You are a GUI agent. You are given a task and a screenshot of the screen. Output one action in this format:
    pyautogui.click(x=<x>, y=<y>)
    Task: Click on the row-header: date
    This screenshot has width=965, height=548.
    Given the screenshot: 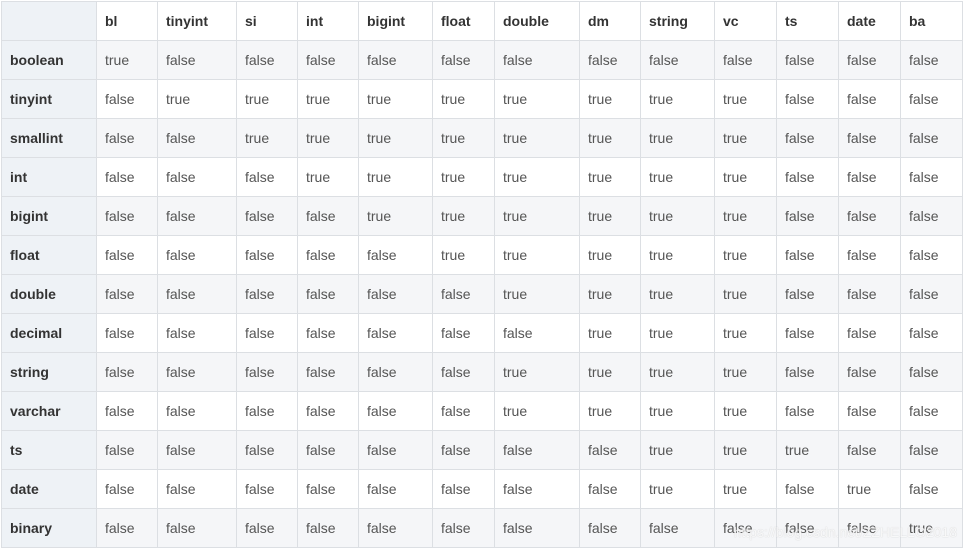 What is the action you would take?
    pyautogui.click(x=49, y=489)
    